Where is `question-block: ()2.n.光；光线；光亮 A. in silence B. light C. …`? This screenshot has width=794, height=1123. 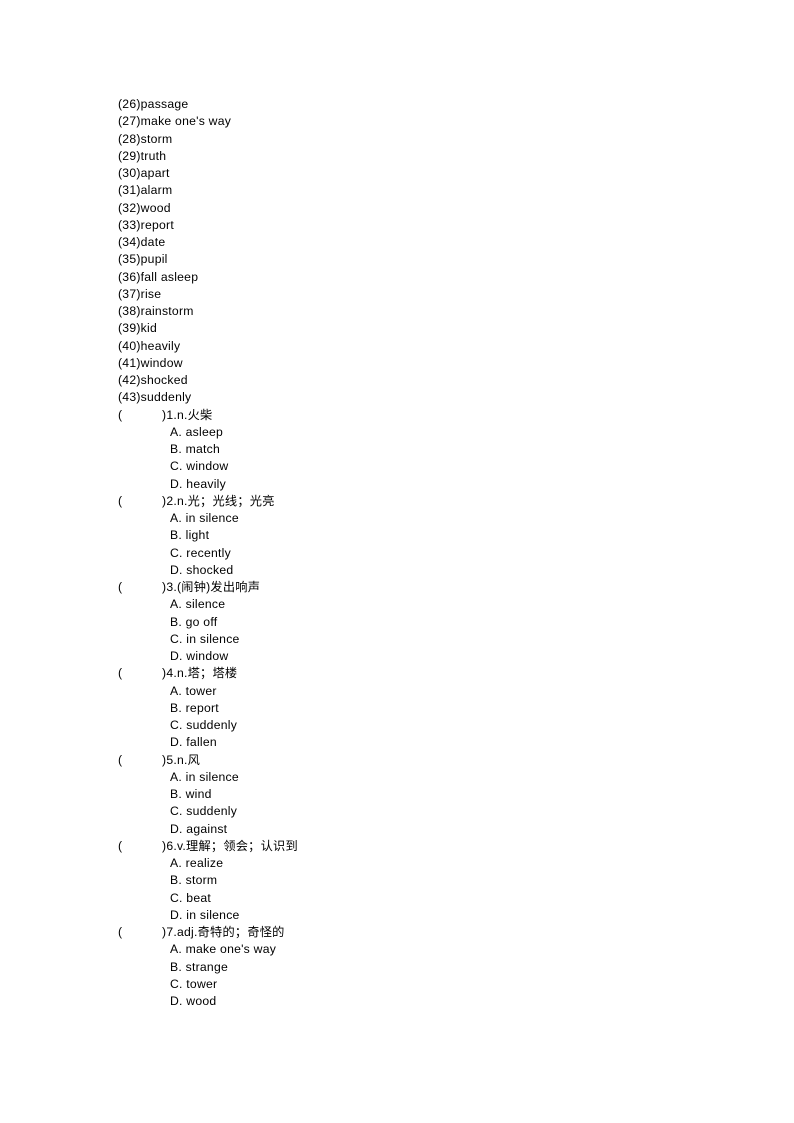
question-block: ()2.n.光；光线；光亮 A. in silence B. light C. … is located at coordinates (418, 536).